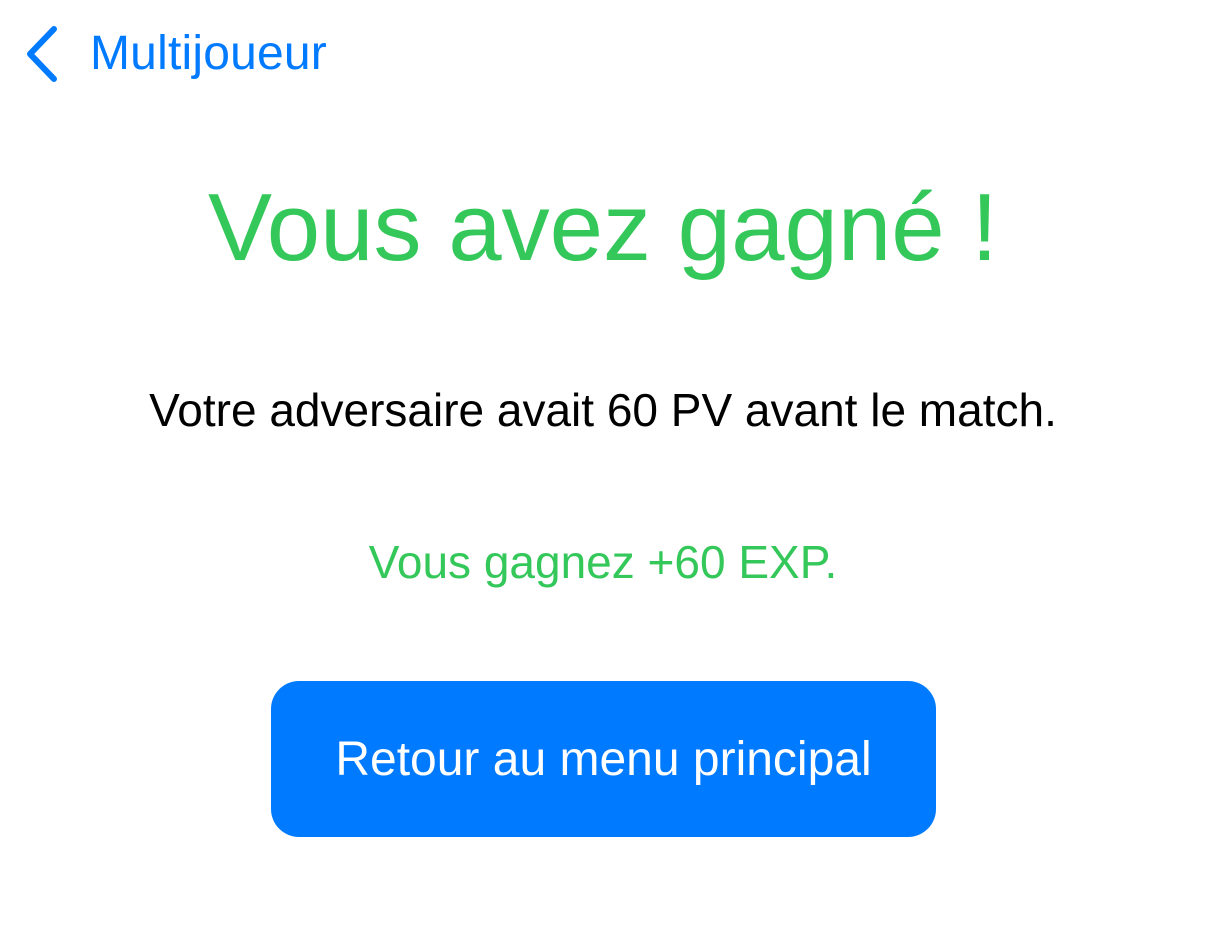 Image resolution: width=1206 pixels, height=933 pixels. I want to click on exp-gain-text: Vous gagnez +60 EXP., so click(603, 562).